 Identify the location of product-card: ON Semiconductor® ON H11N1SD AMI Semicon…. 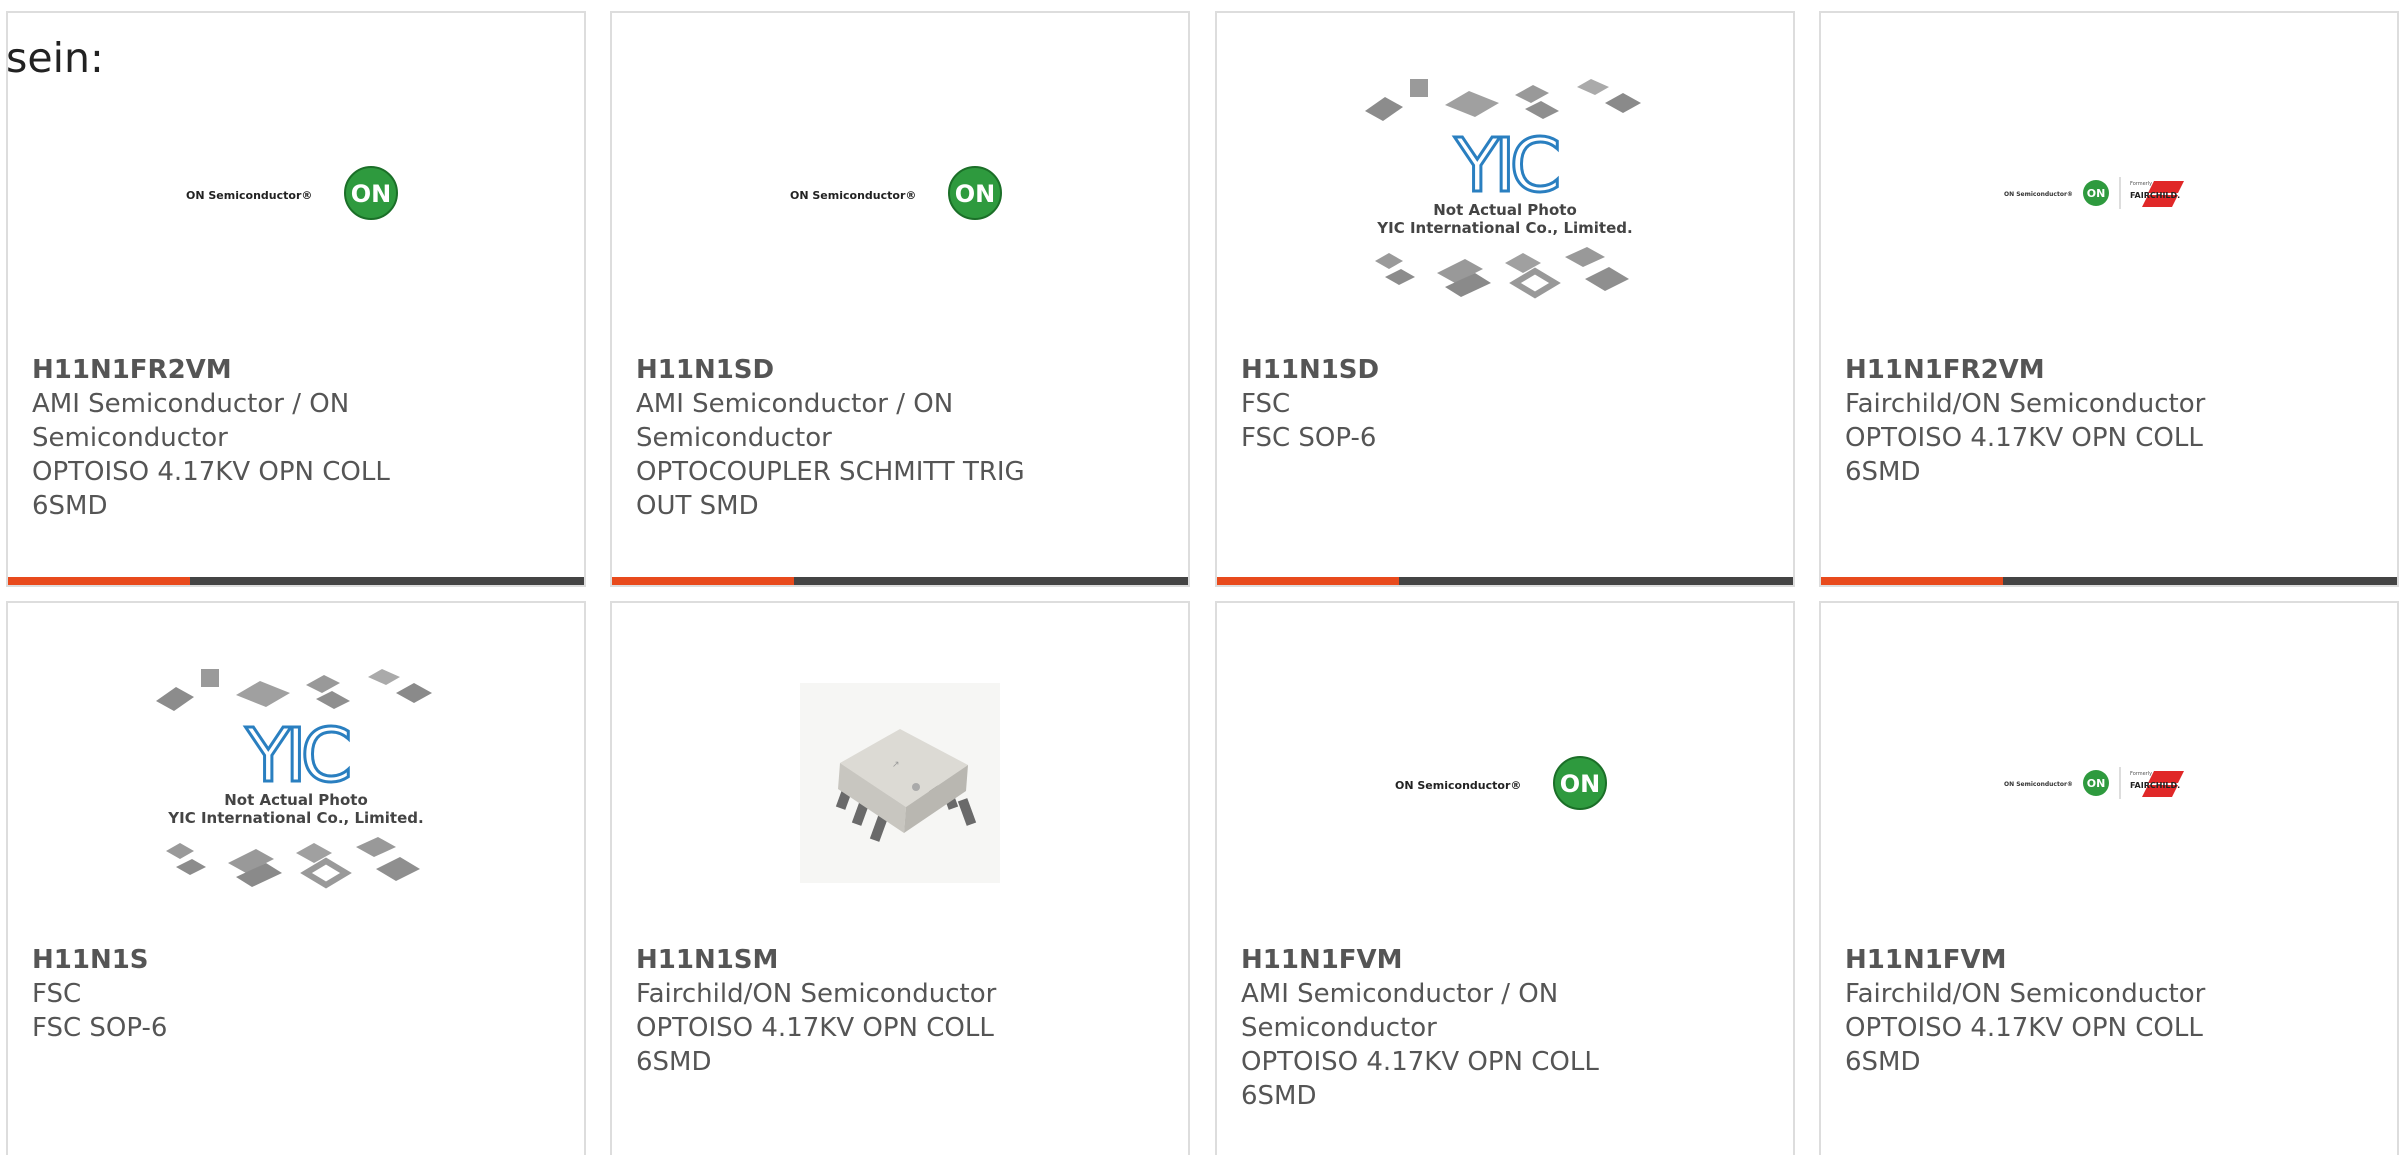
(900, 299).